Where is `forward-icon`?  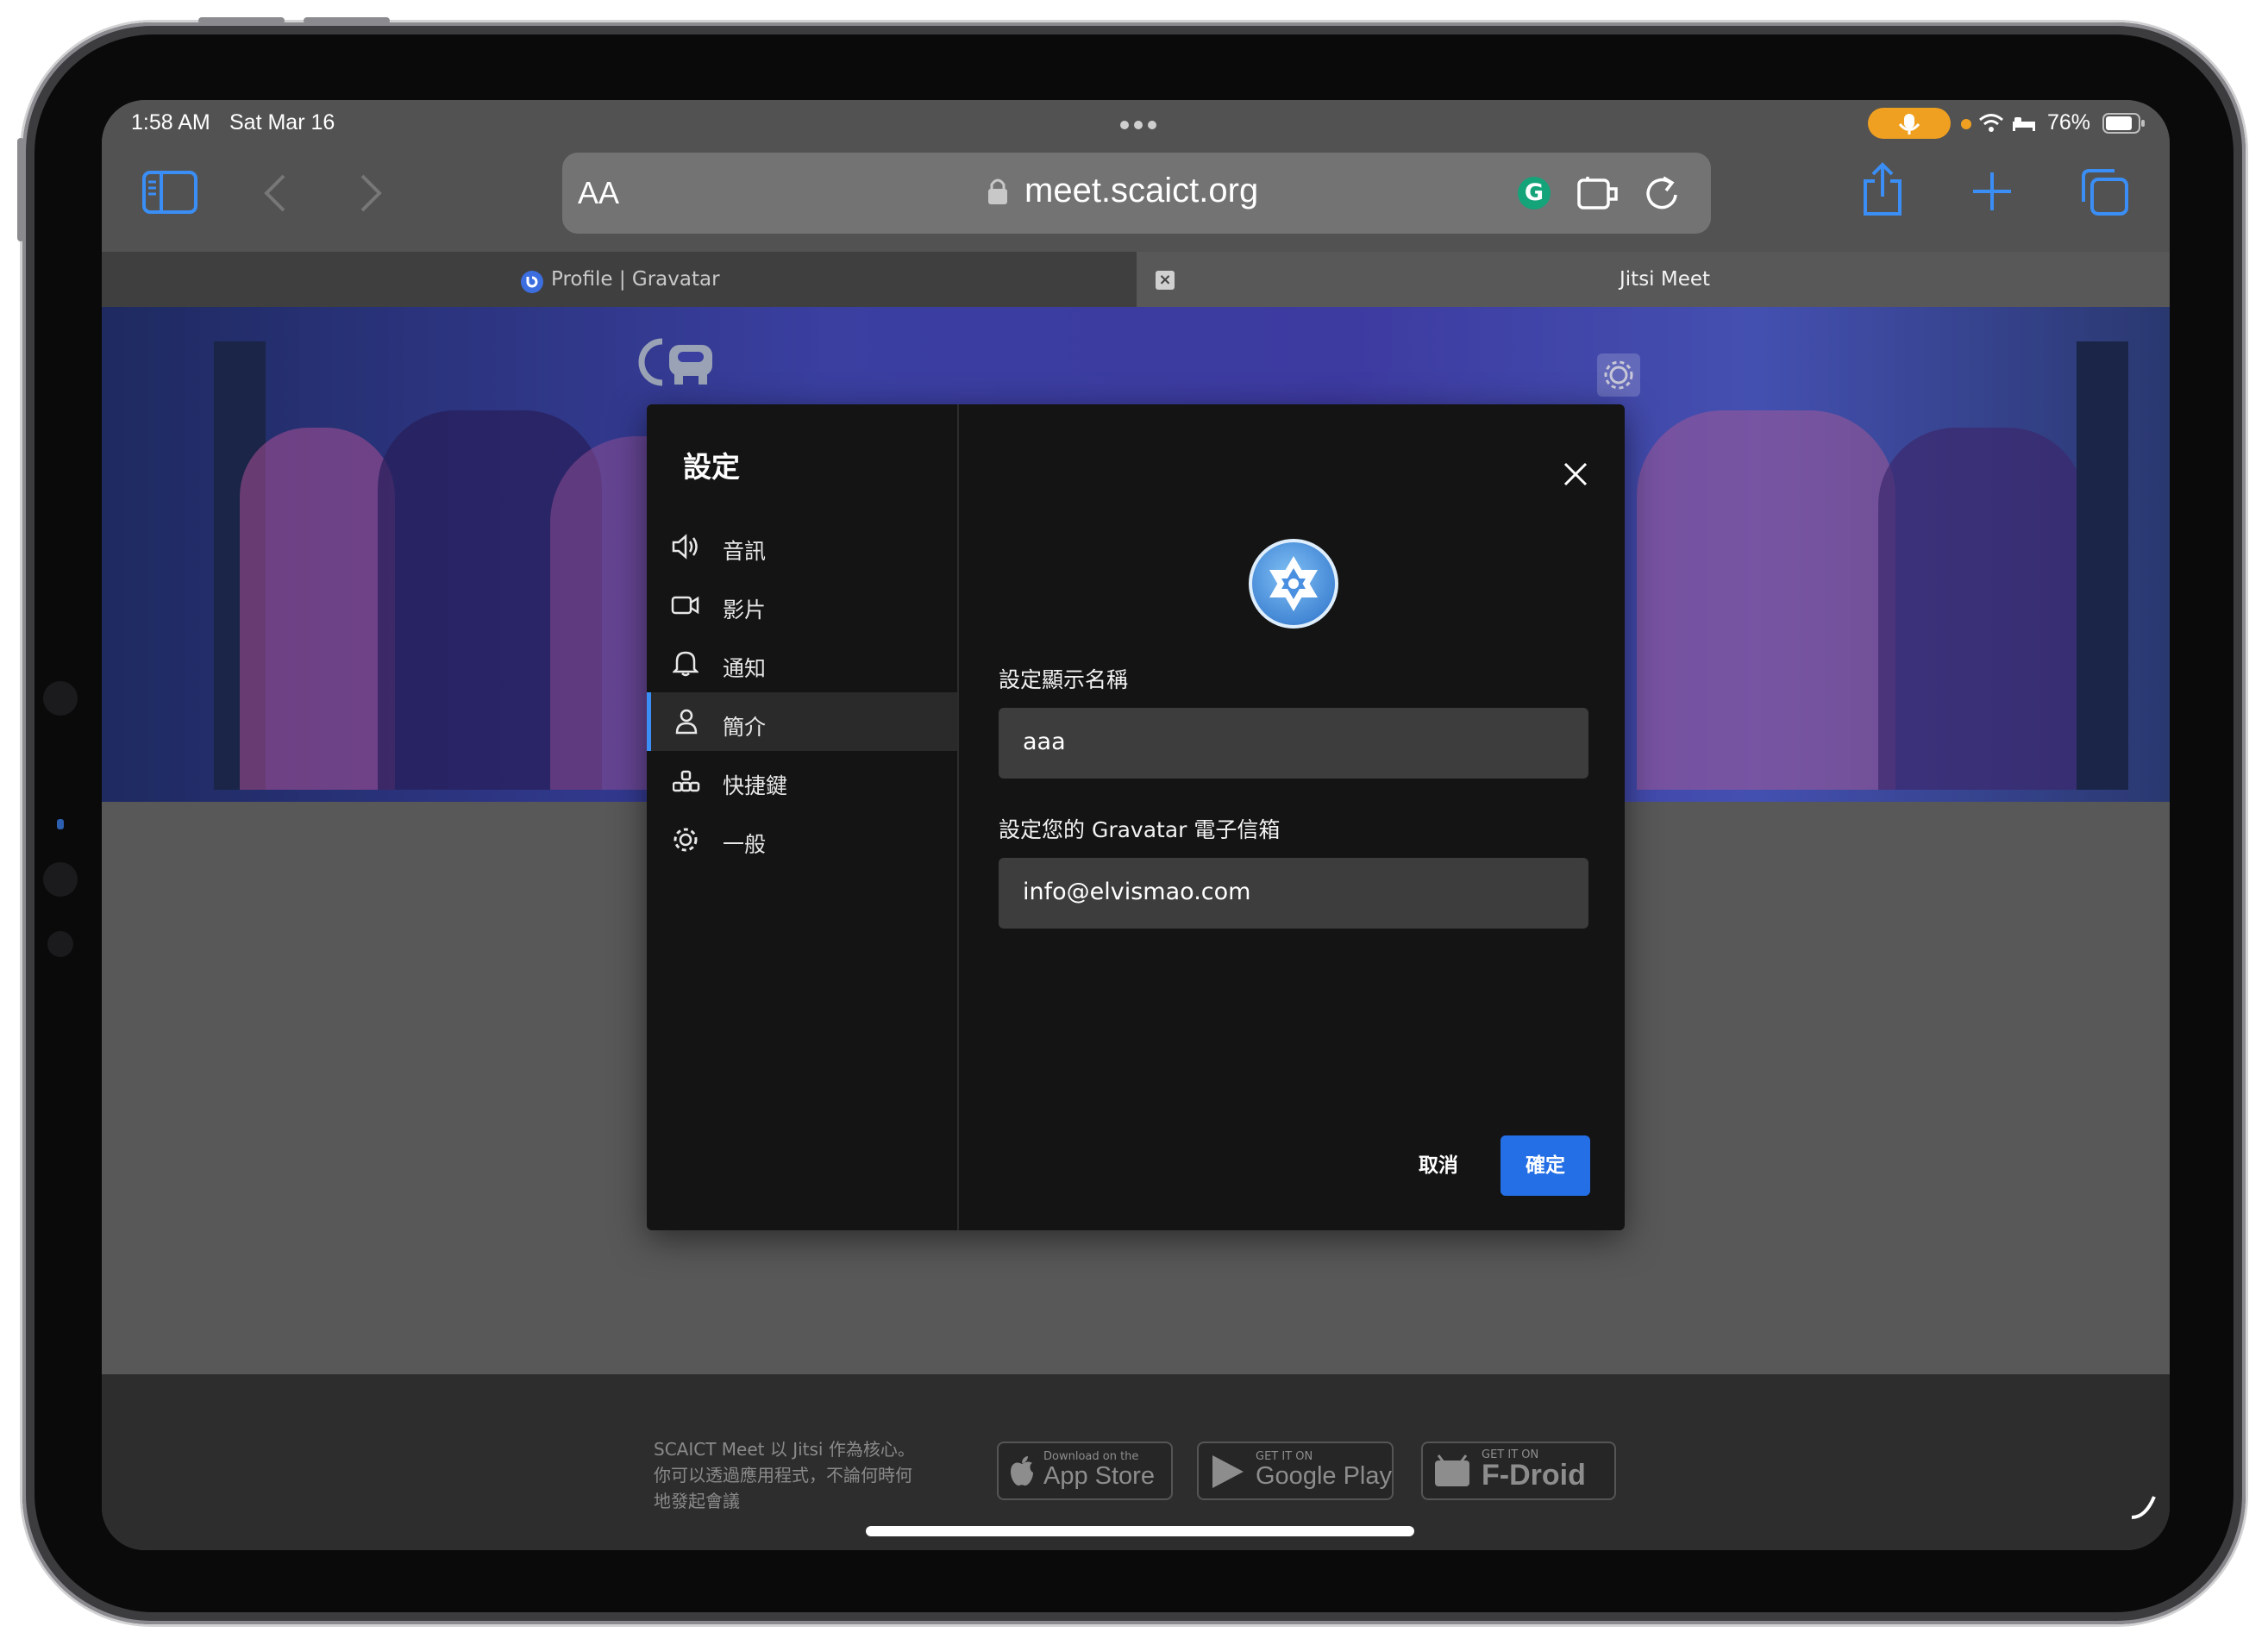 forward-icon is located at coordinates (372, 193).